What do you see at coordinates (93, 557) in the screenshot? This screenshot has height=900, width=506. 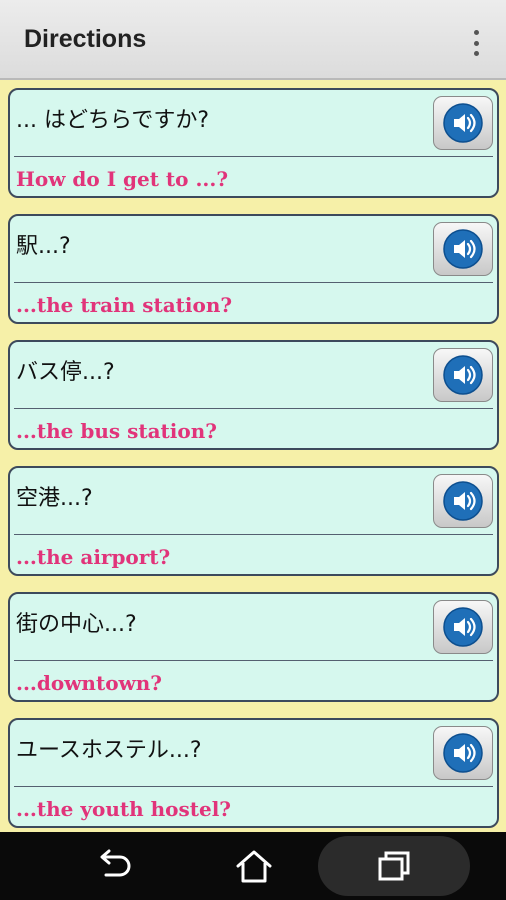 I see `english-translation: ...the airport?` at bounding box center [93, 557].